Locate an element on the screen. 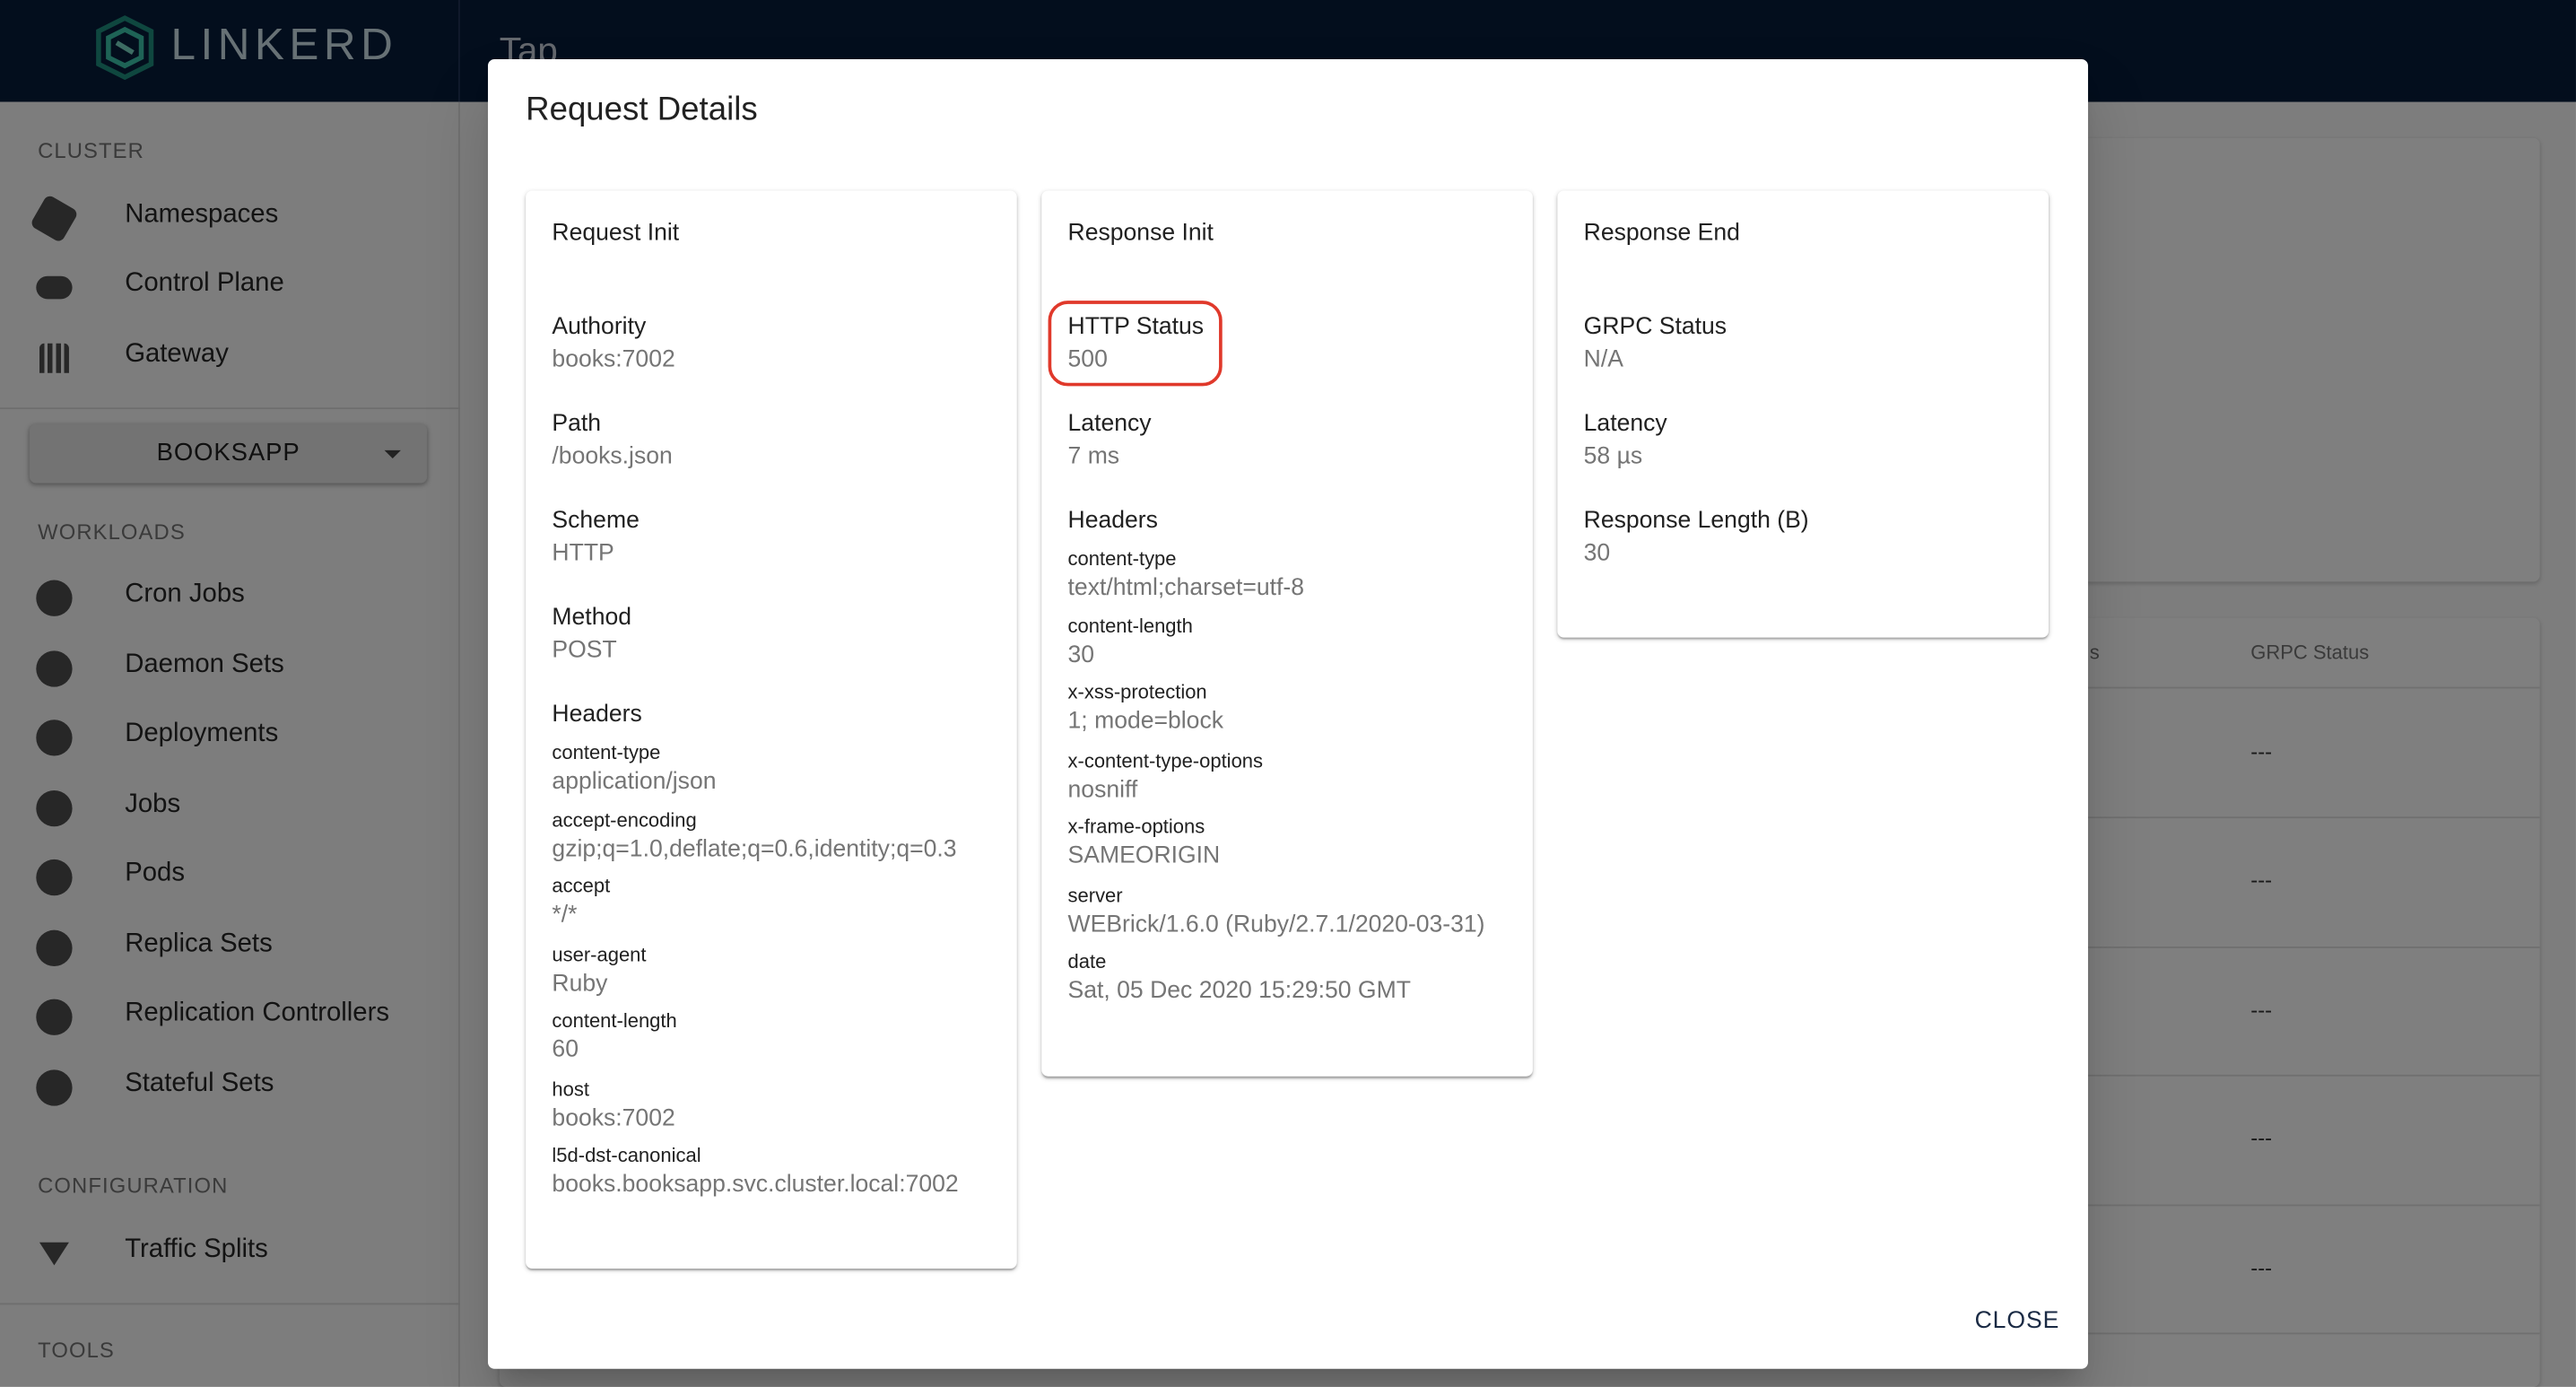 The width and height of the screenshot is (2576, 1387). latency-value: 7 ms is located at coordinates (1093, 456).